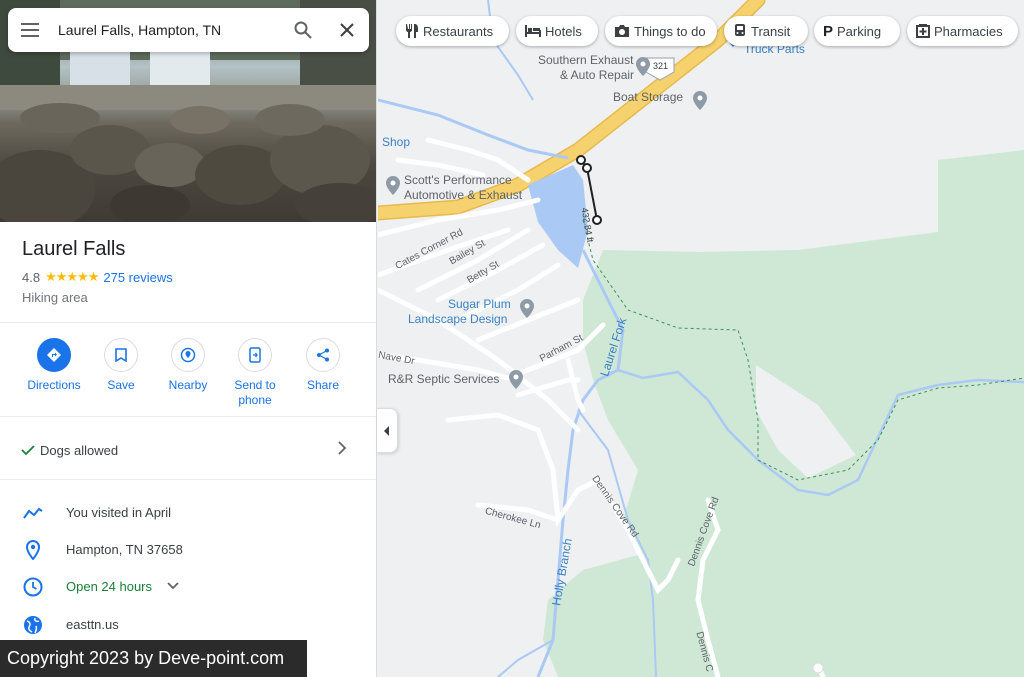 The width and height of the screenshot is (1024, 677). I want to click on check-icon, so click(28, 452).